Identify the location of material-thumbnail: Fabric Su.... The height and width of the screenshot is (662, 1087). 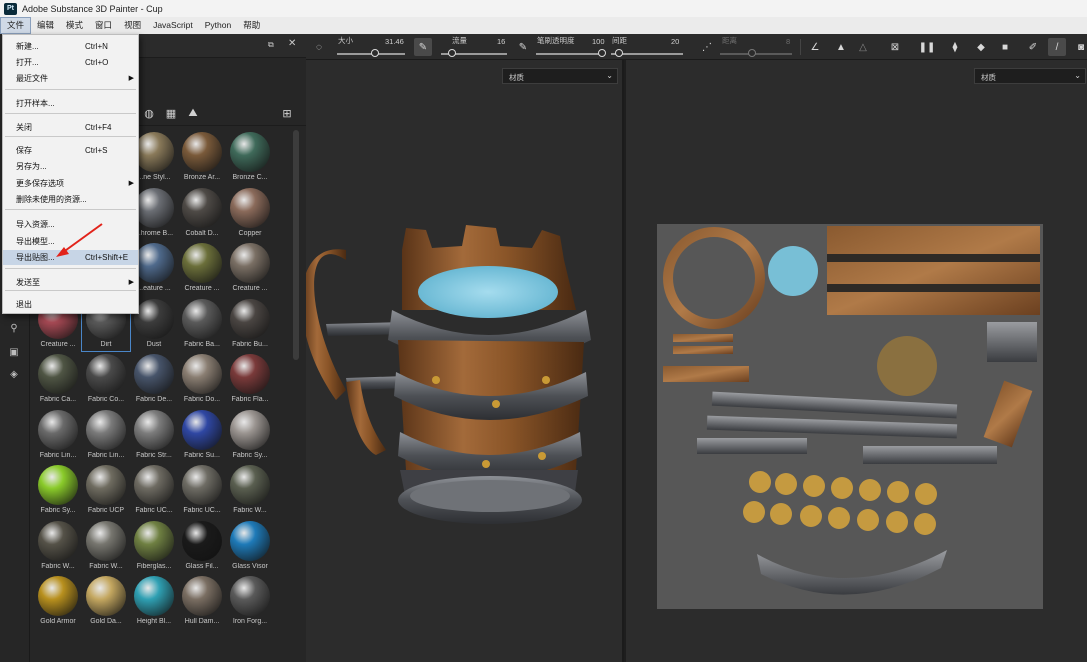
(202, 435).